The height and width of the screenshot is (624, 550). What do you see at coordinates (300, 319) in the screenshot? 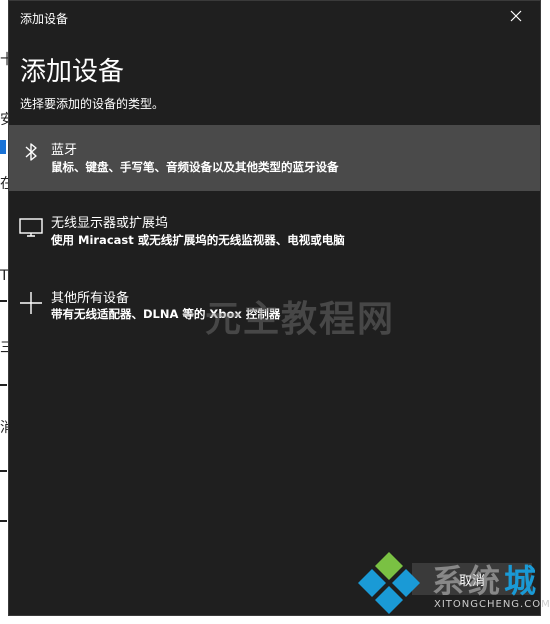
I see `watermark-center: 元主教程网` at bounding box center [300, 319].